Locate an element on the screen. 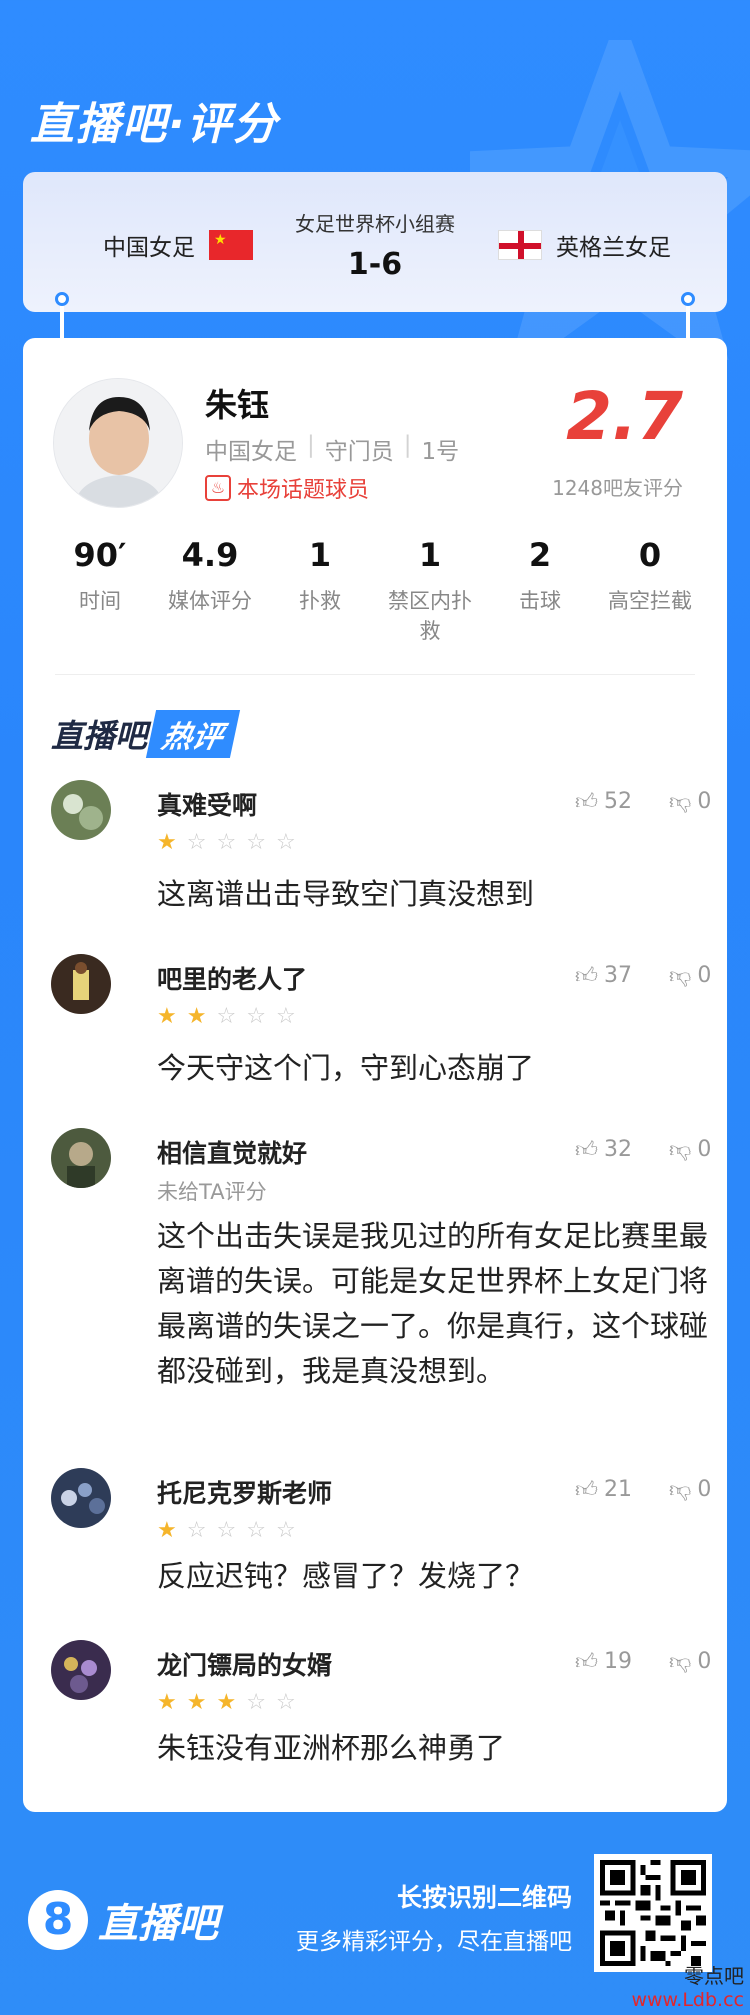 The width and height of the screenshot is (750, 2015). fan-rating-count: 1248吧友评分 is located at coordinates (617, 488).